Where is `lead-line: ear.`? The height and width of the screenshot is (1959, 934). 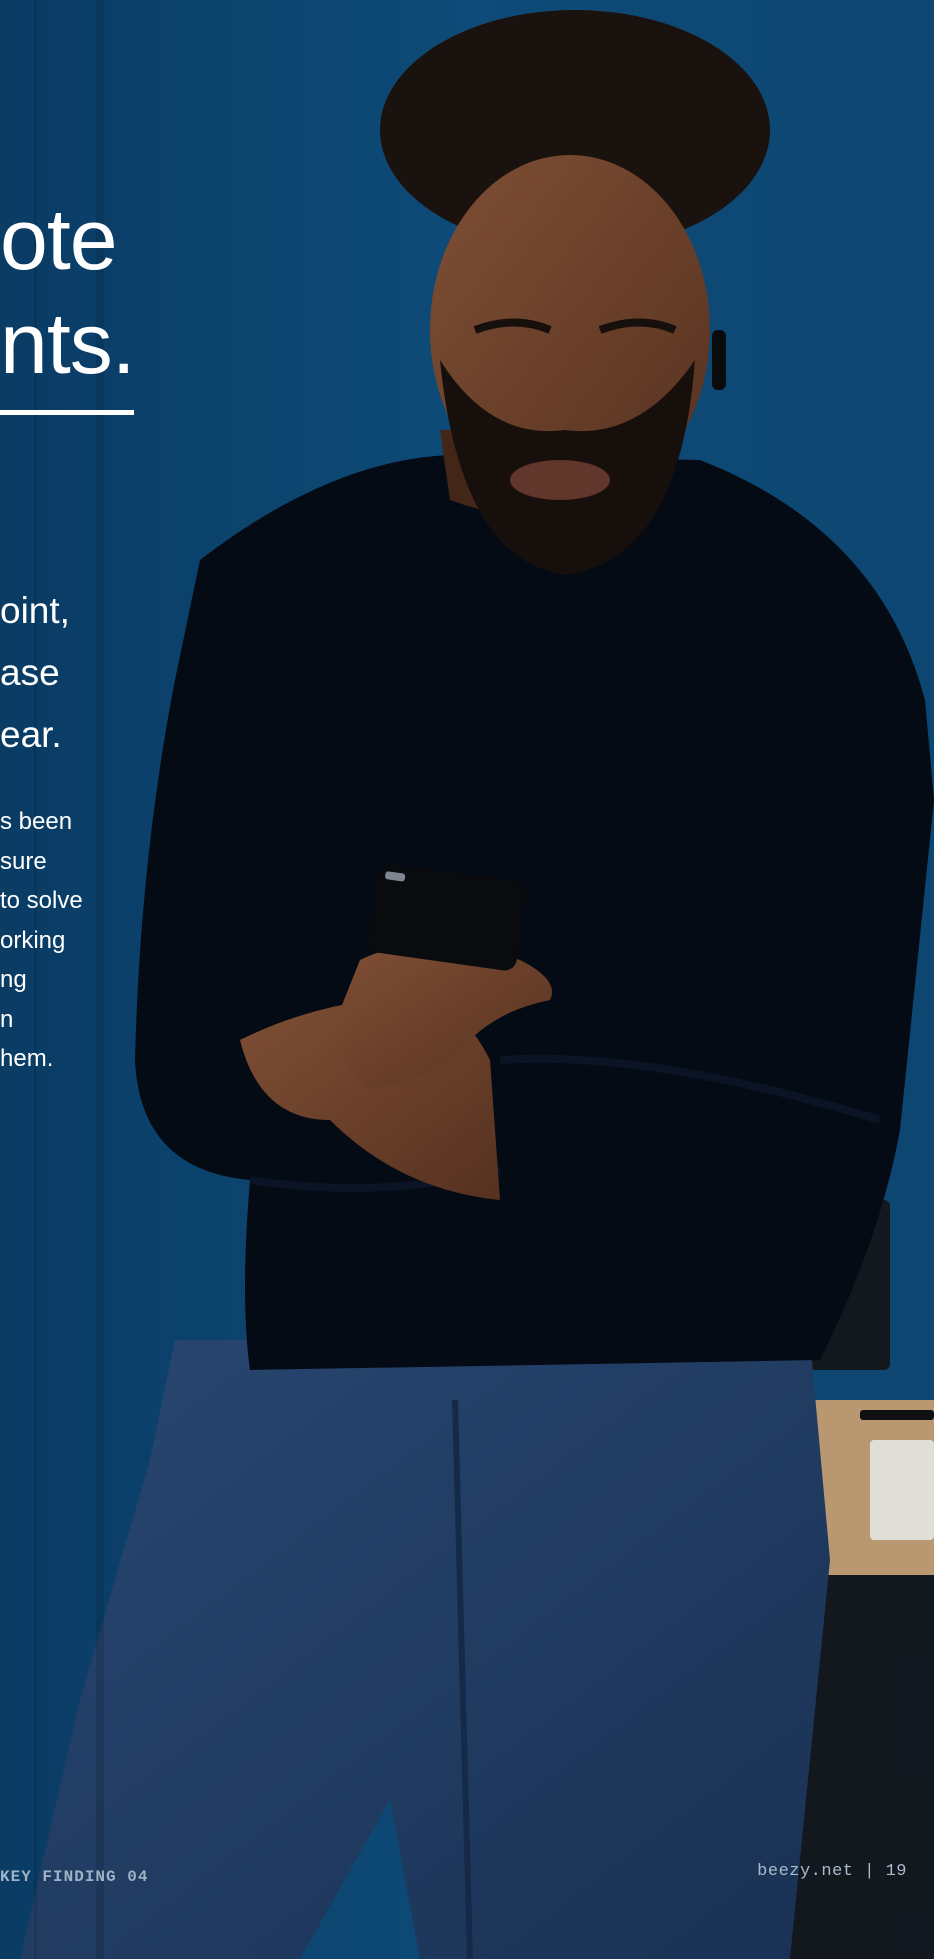
lead-line: ear. is located at coordinates (31, 734).